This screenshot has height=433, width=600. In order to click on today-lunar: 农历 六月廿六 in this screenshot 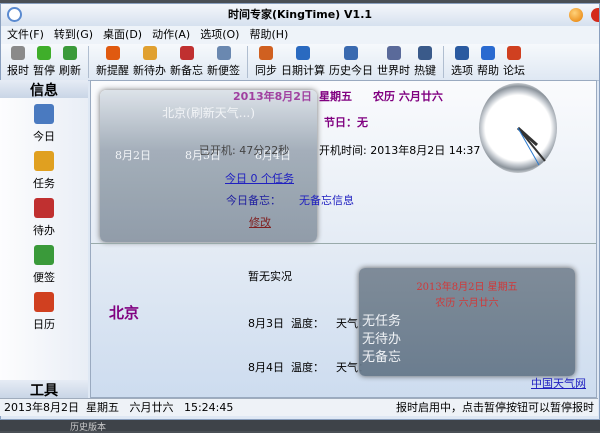, I will do `click(408, 96)`.